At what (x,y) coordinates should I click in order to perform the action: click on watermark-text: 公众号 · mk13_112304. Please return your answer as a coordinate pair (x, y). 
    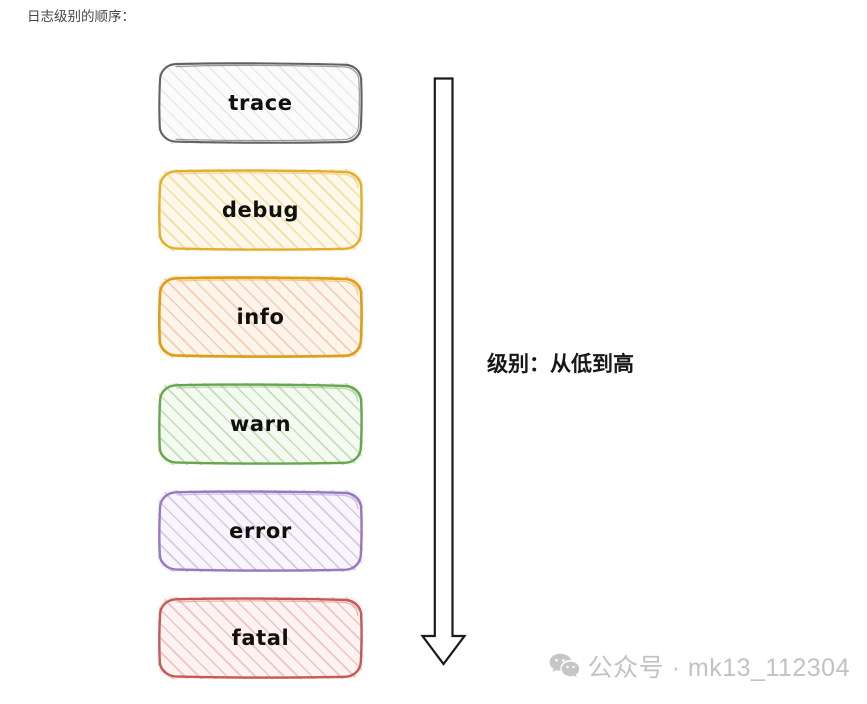
    Looking at the image, I should click on (718, 668).